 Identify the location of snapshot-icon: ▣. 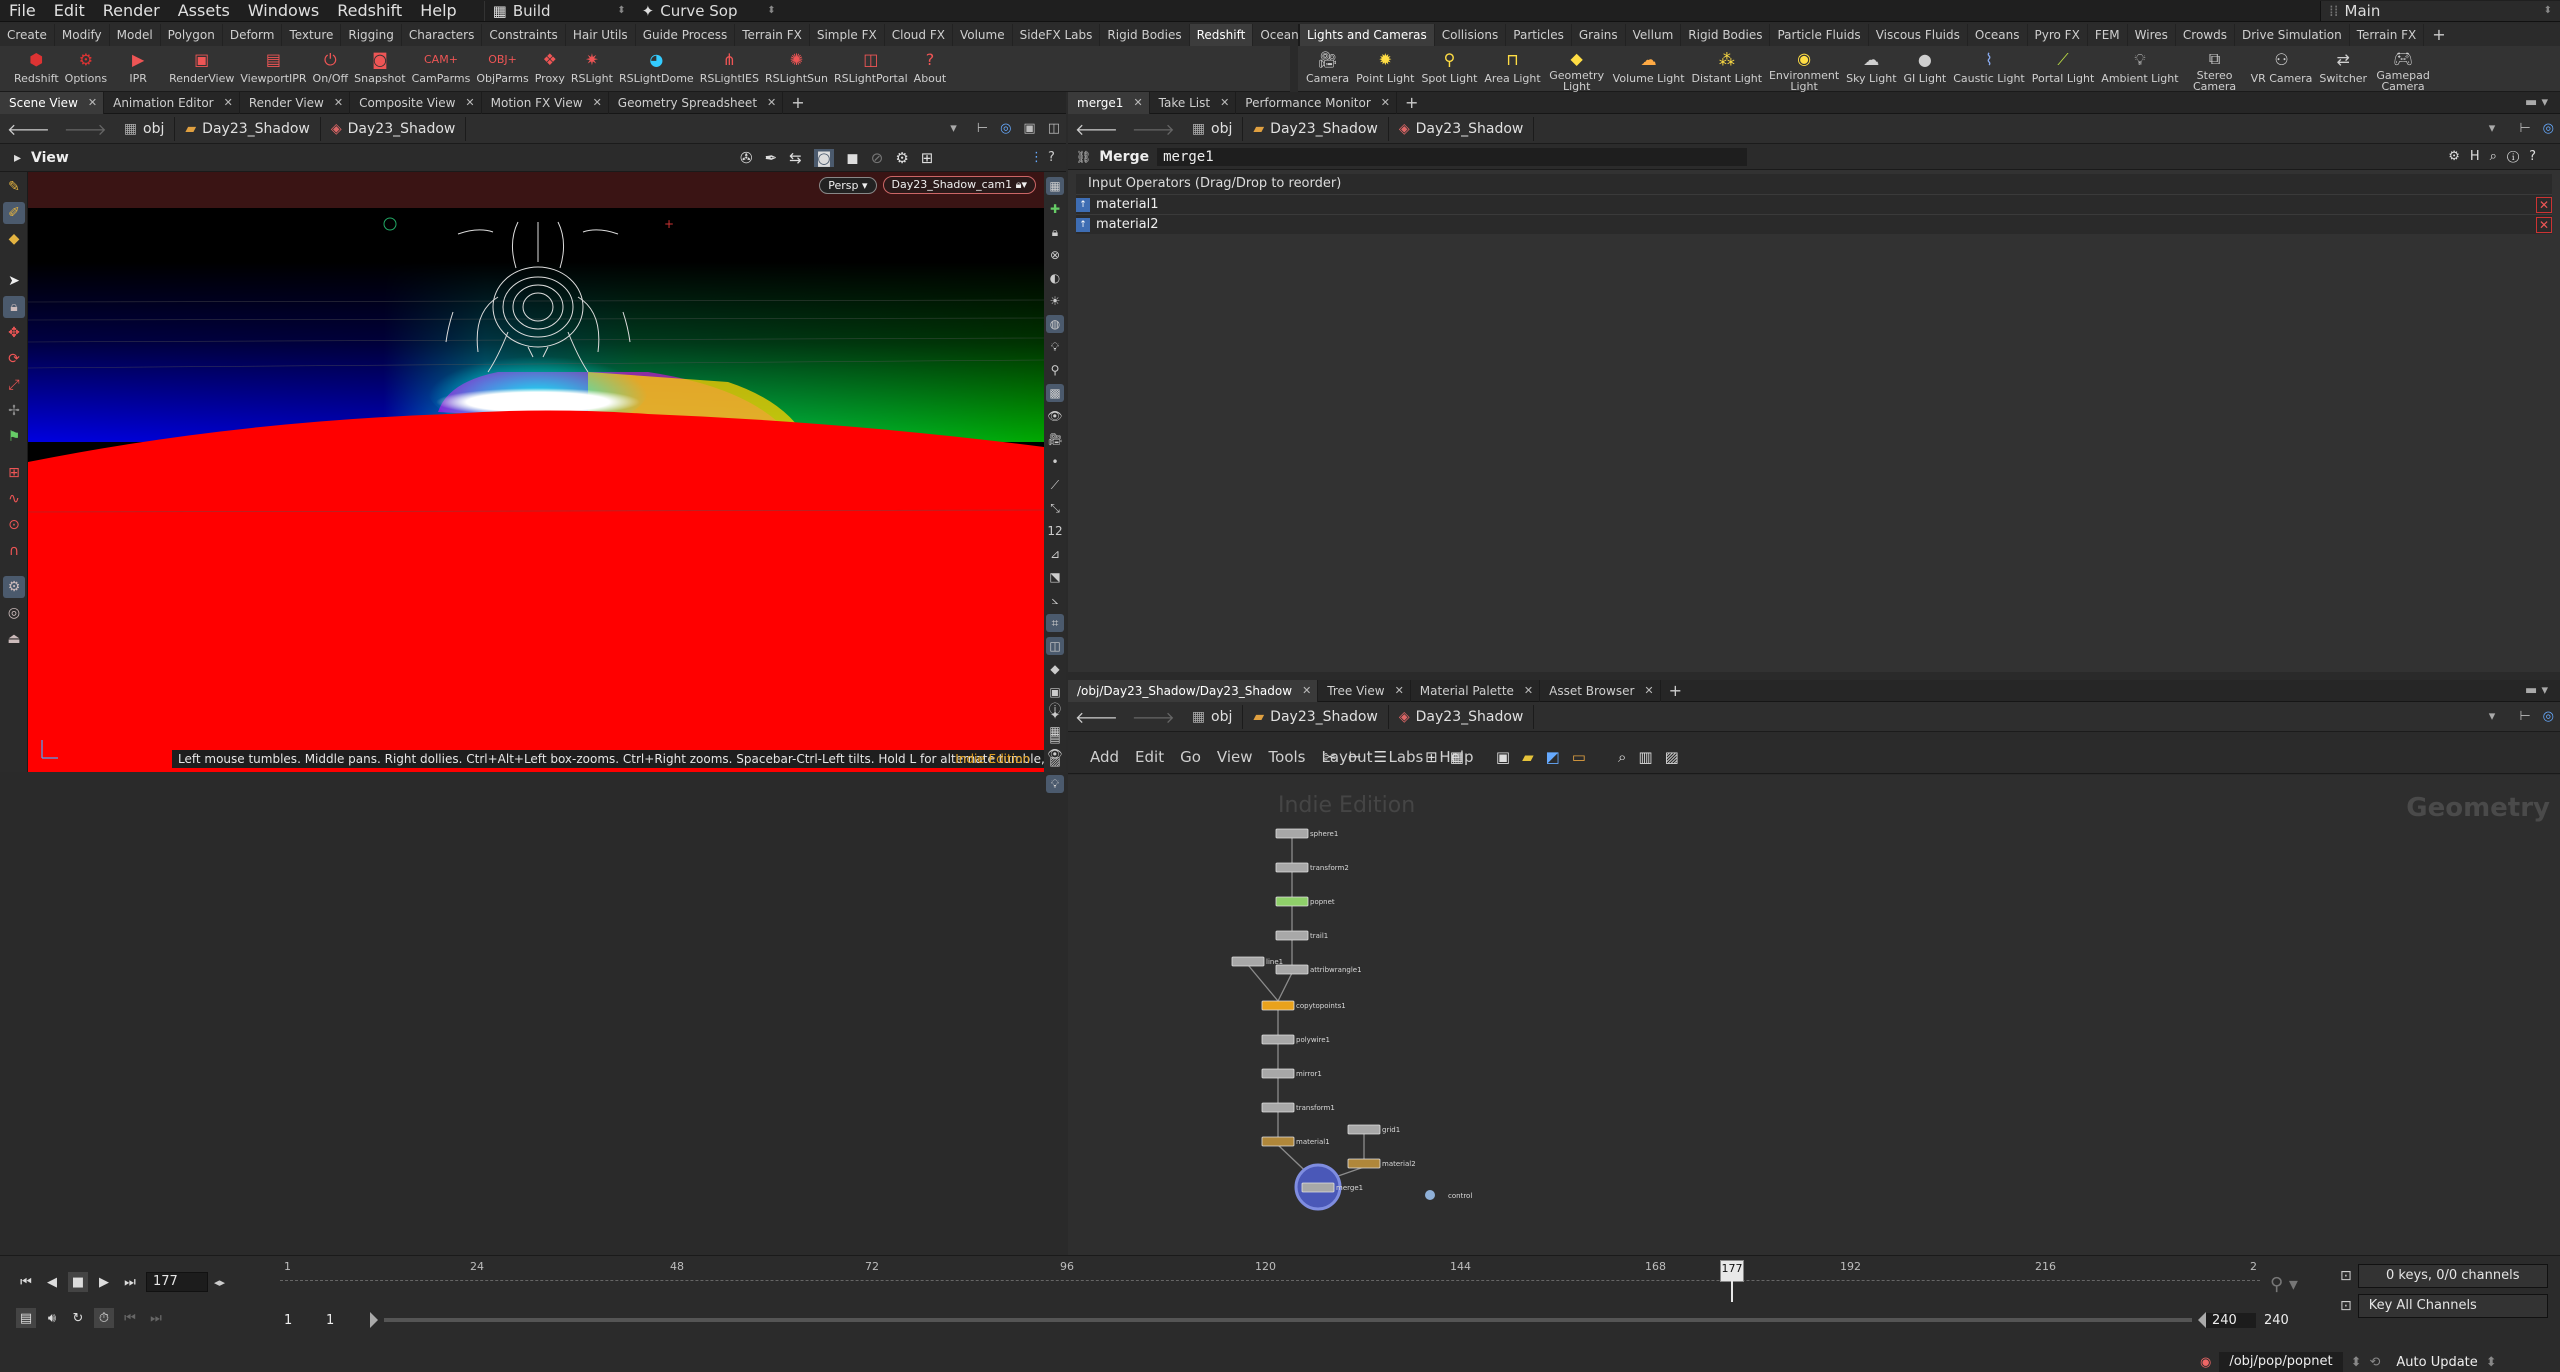
(1029, 128).